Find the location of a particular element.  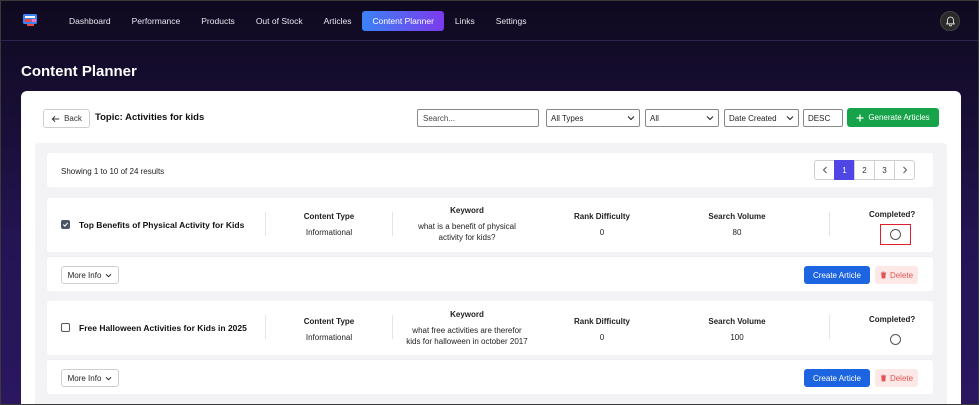

prev-page-button is located at coordinates (824, 170).